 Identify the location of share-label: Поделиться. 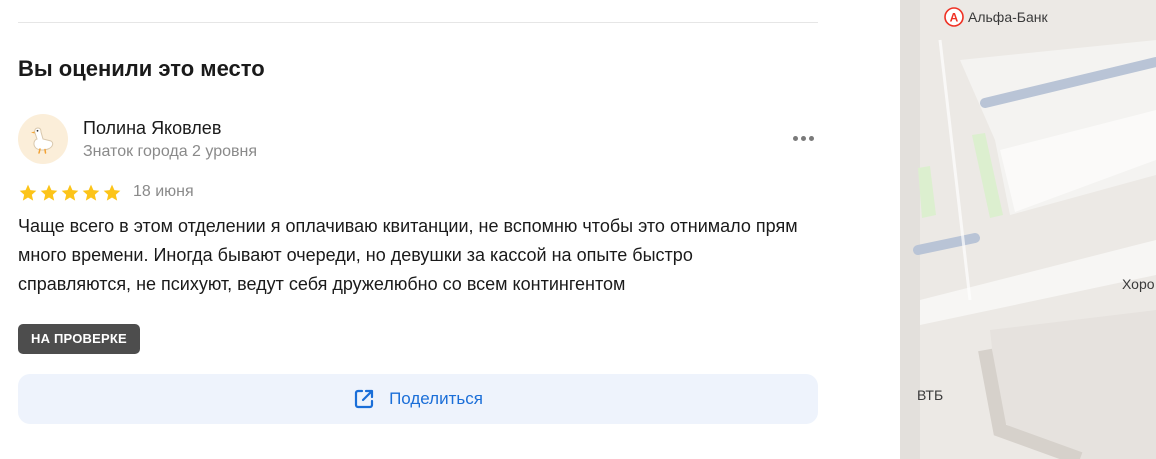
(436, 398).